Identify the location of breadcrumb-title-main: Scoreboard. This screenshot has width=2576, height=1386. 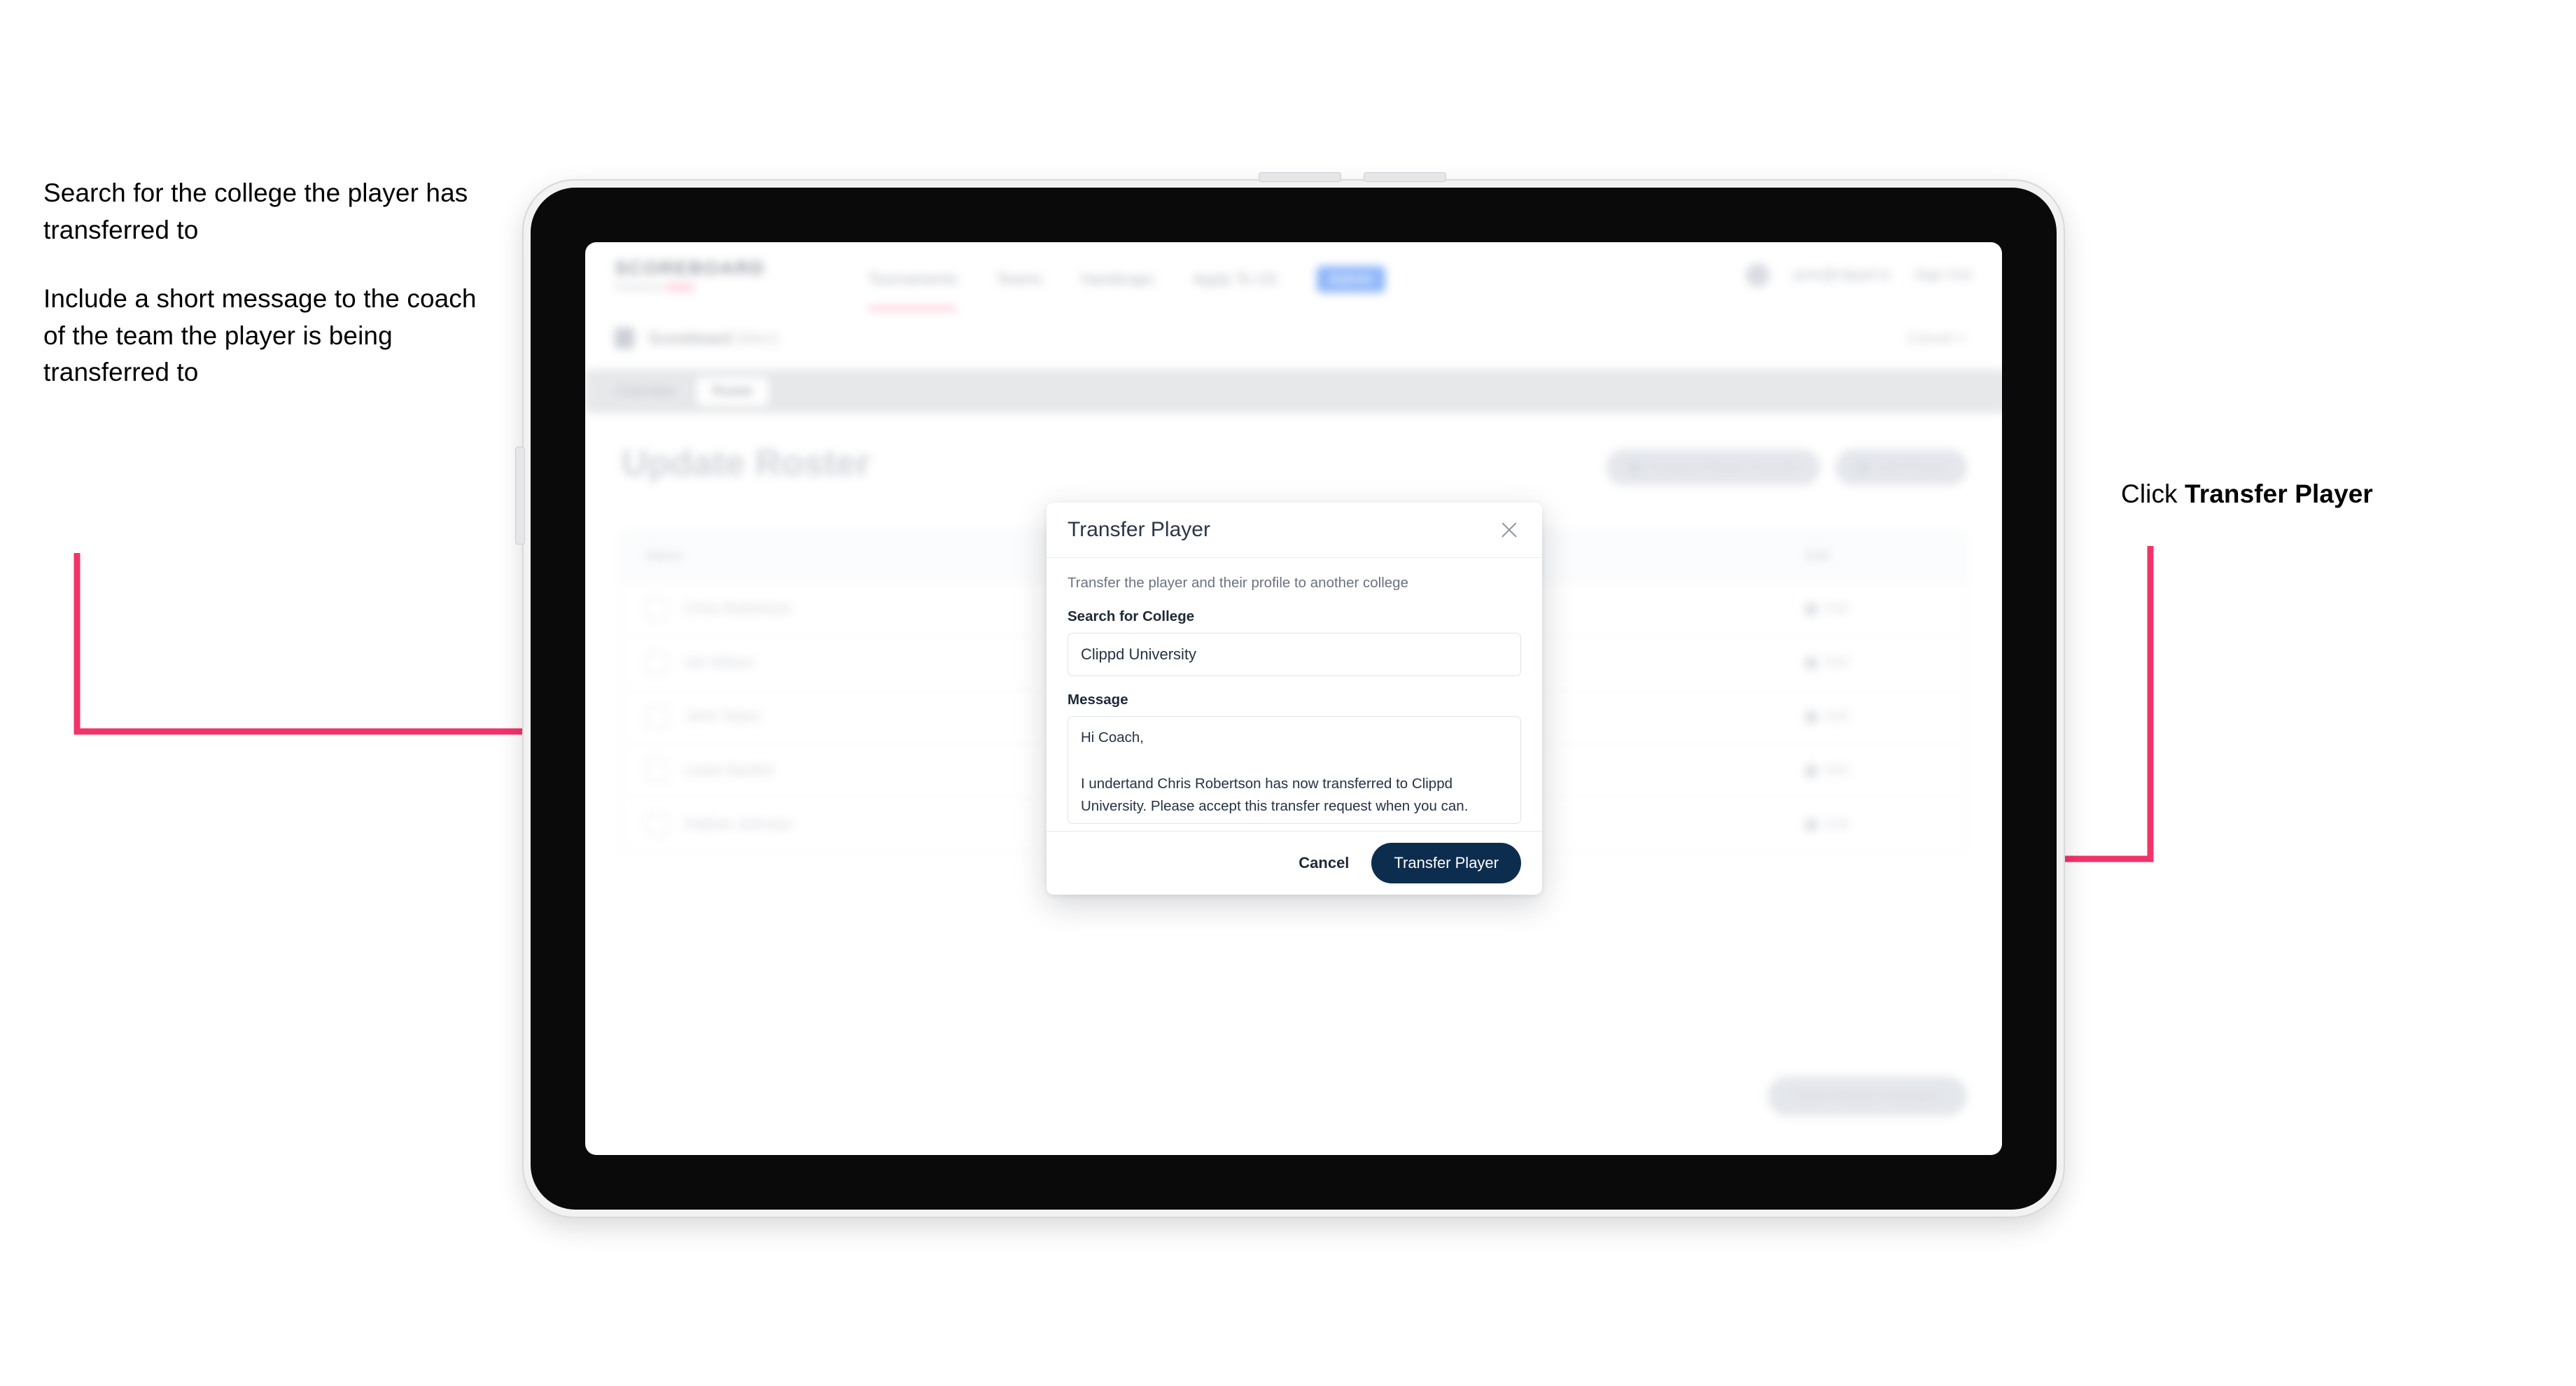
(690, 337).